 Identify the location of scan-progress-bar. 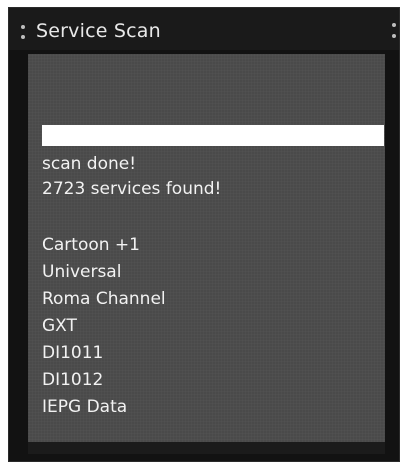
(213, 135).